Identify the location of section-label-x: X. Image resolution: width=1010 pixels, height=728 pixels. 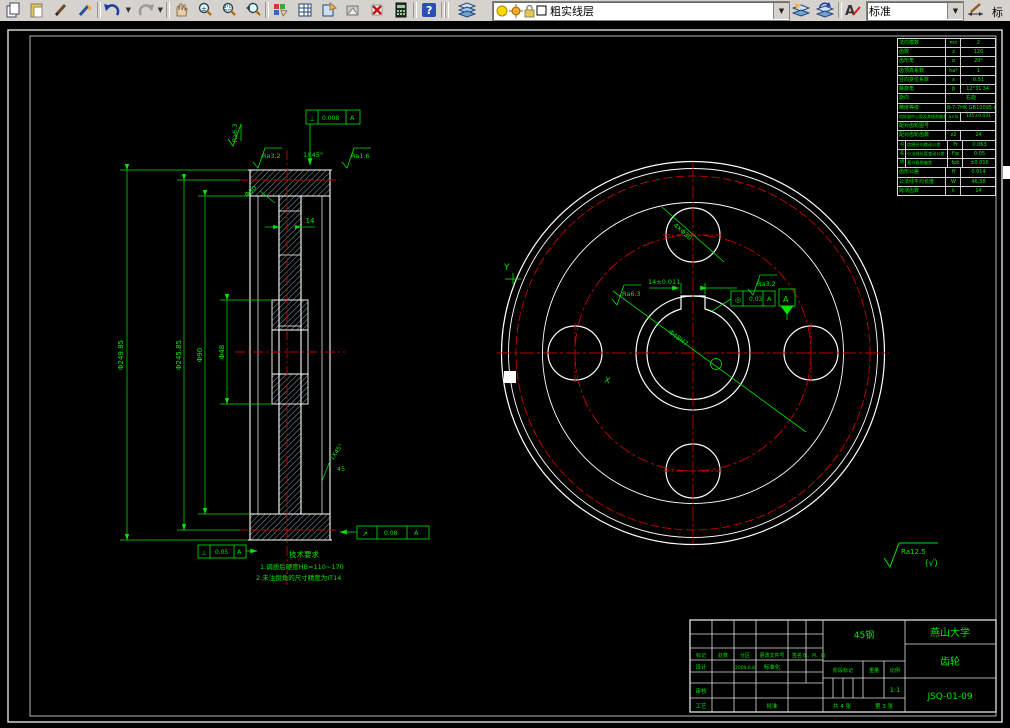
(607, 380).